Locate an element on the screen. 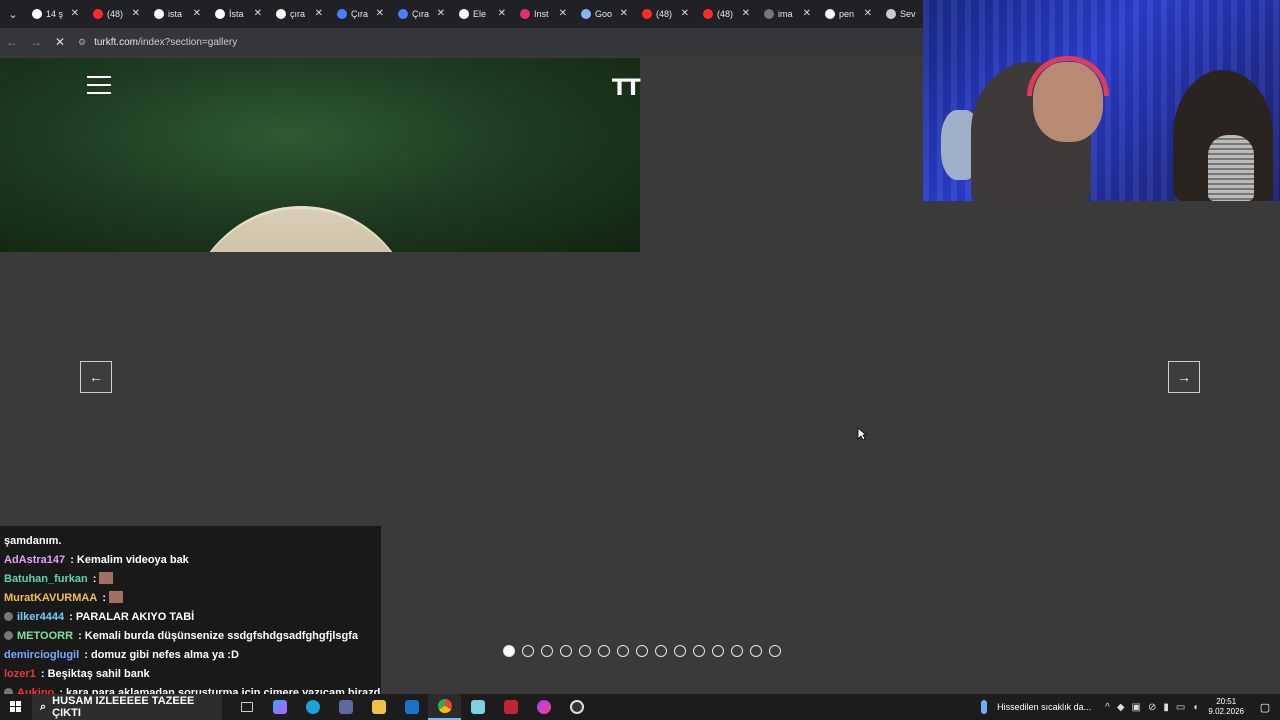 The height and width of the screenshot is (720, 1280). tab-label: Inst is located at coordinates (541, 14).